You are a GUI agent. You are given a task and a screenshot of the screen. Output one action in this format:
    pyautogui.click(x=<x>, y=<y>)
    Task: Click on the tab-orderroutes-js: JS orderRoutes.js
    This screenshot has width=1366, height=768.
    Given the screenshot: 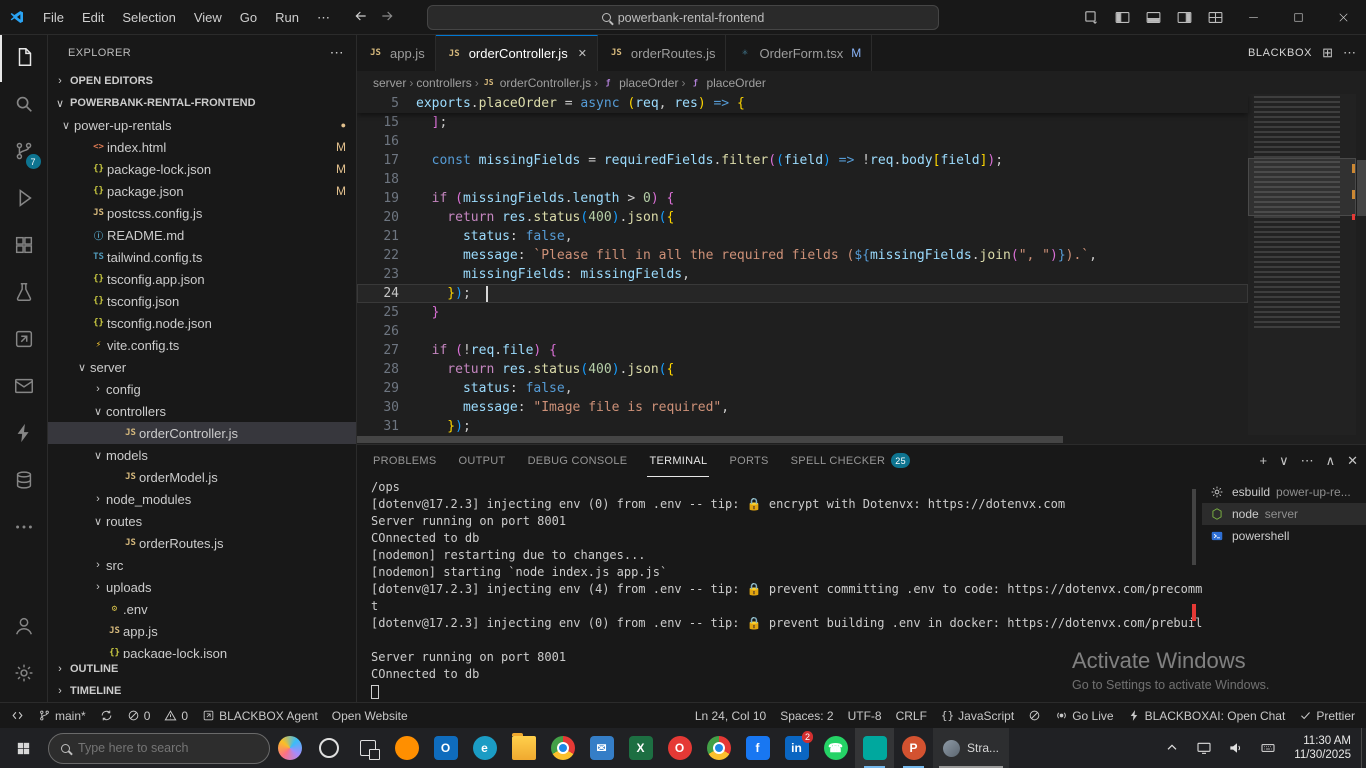 What is the action you would take?
    pyautogui.click(x=662, y=53)
    